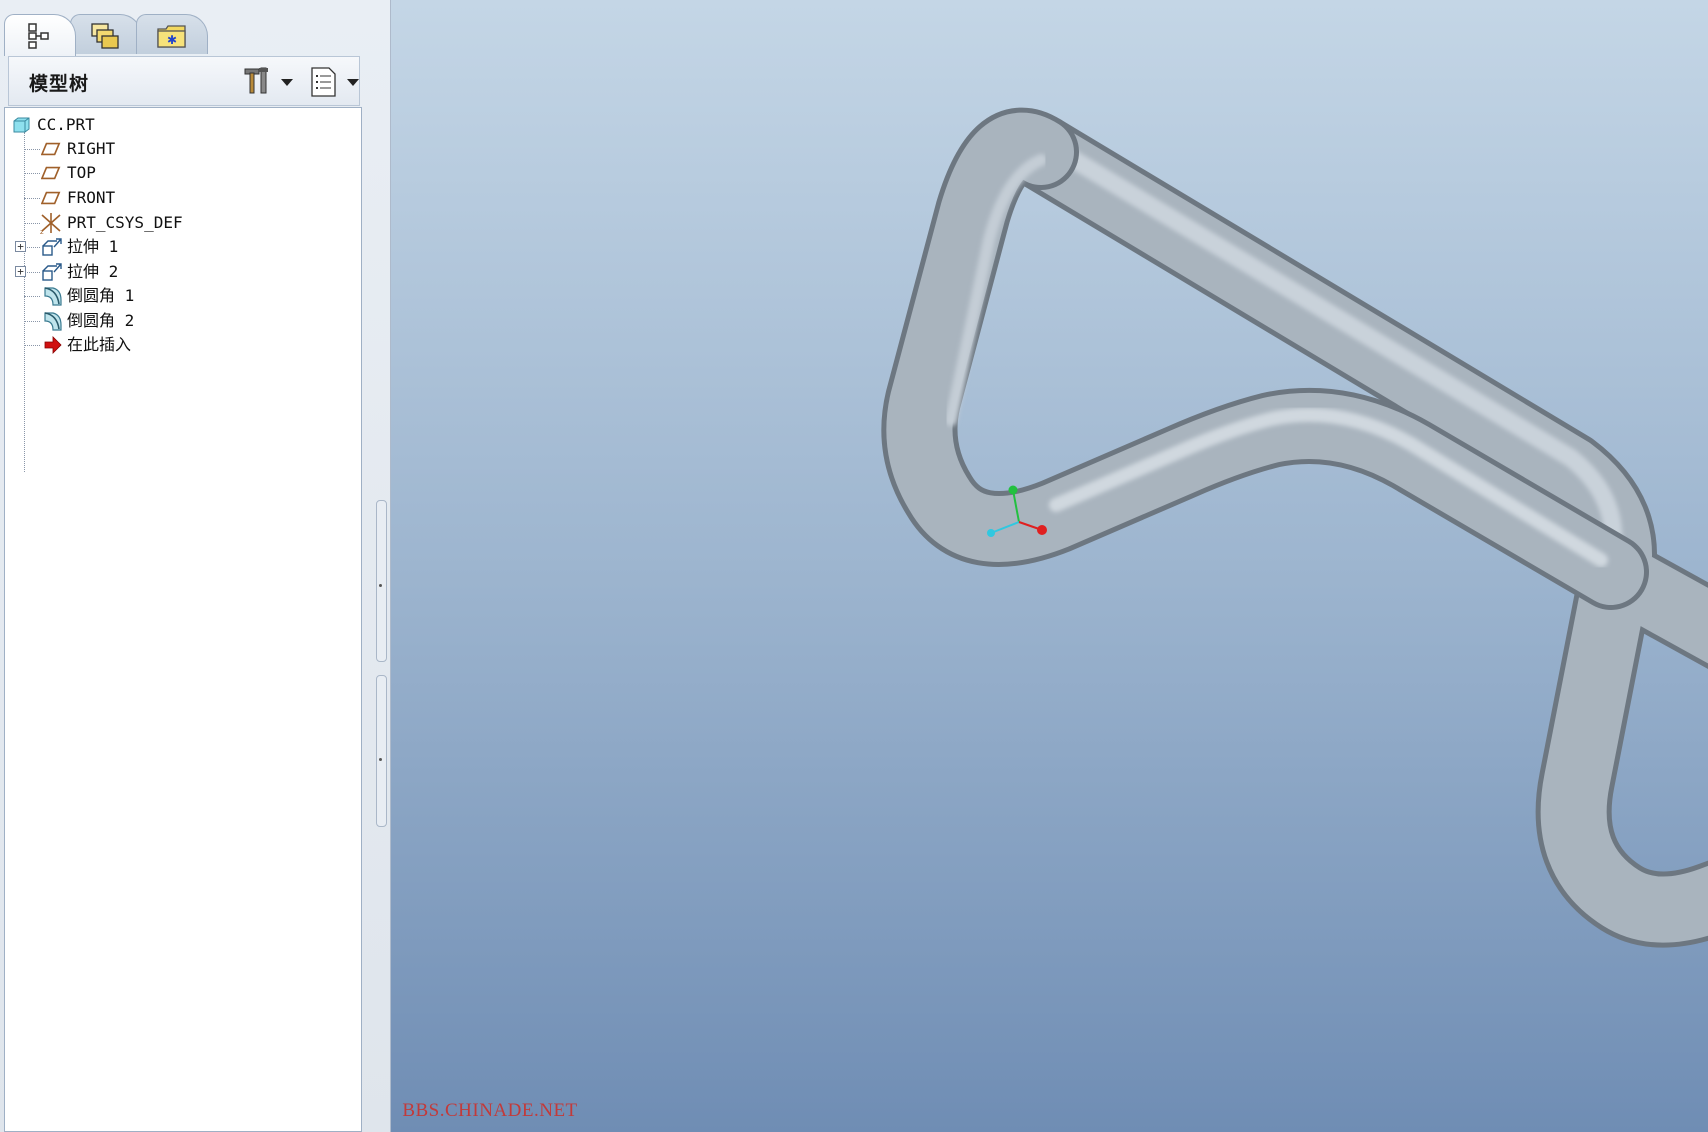 This screenshot has height=1132, width=1708. I want to click on y-axis-dot, so click(1013, 490).